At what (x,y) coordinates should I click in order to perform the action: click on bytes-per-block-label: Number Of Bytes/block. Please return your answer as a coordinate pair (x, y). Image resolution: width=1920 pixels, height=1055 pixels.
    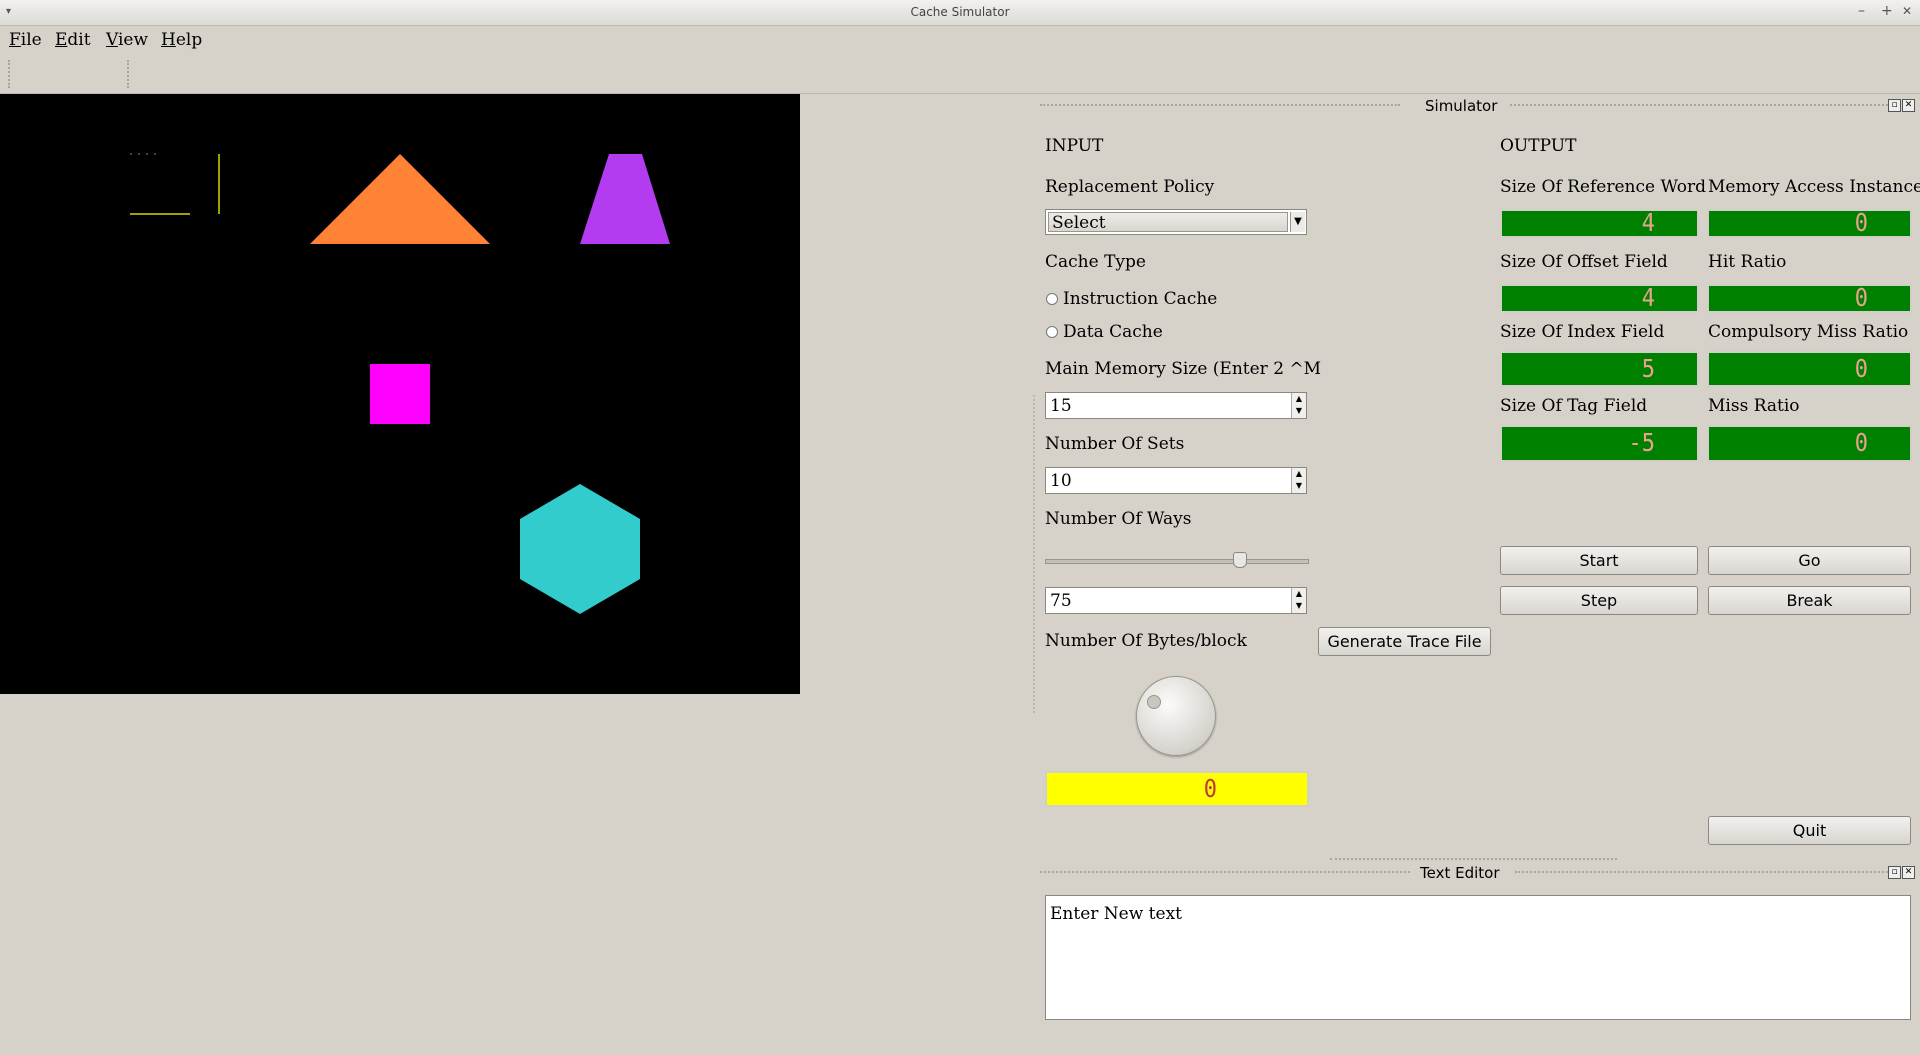
    Looking at the image, I should click on (1146, 641).